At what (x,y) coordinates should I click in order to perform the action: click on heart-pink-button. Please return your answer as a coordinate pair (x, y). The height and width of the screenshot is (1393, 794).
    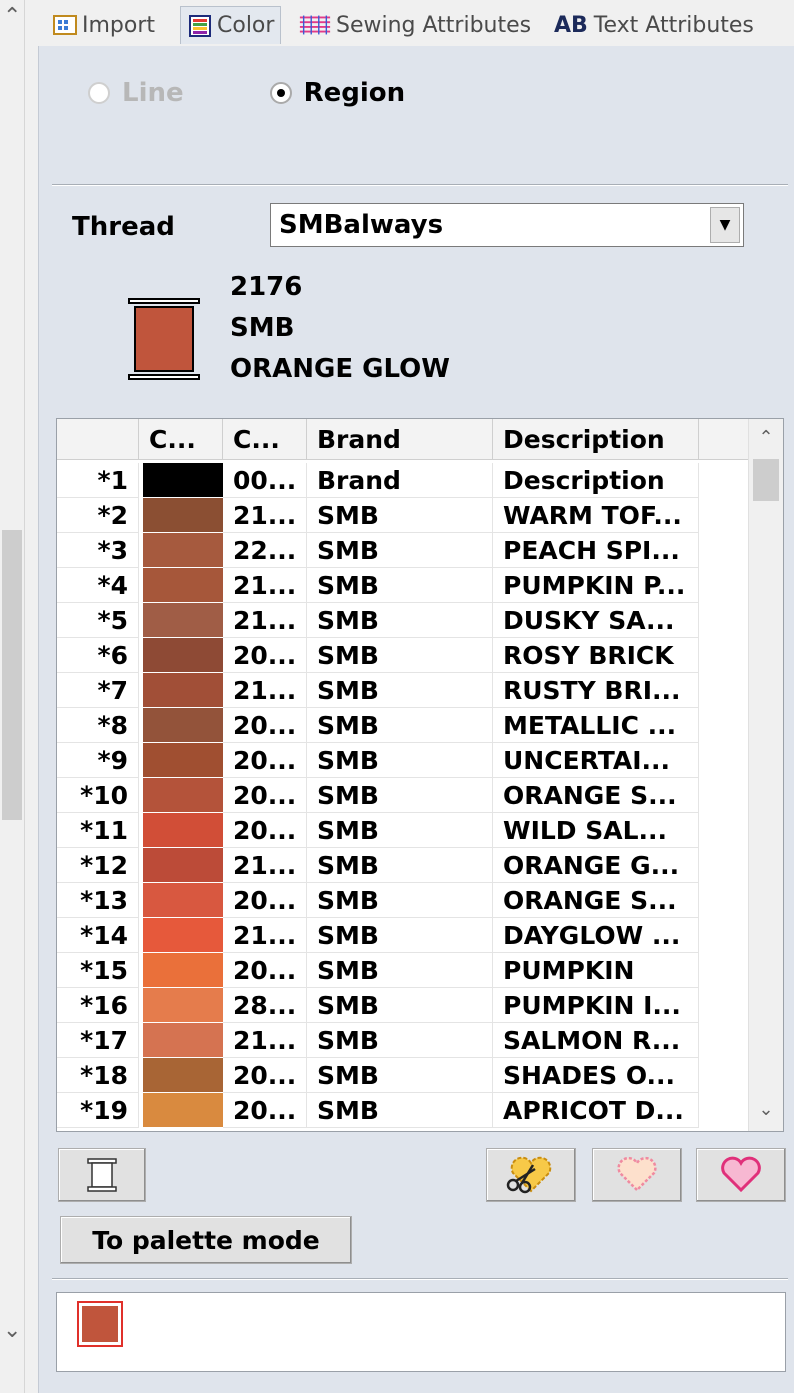
    Looking at the image, I should click on (741, 1175).